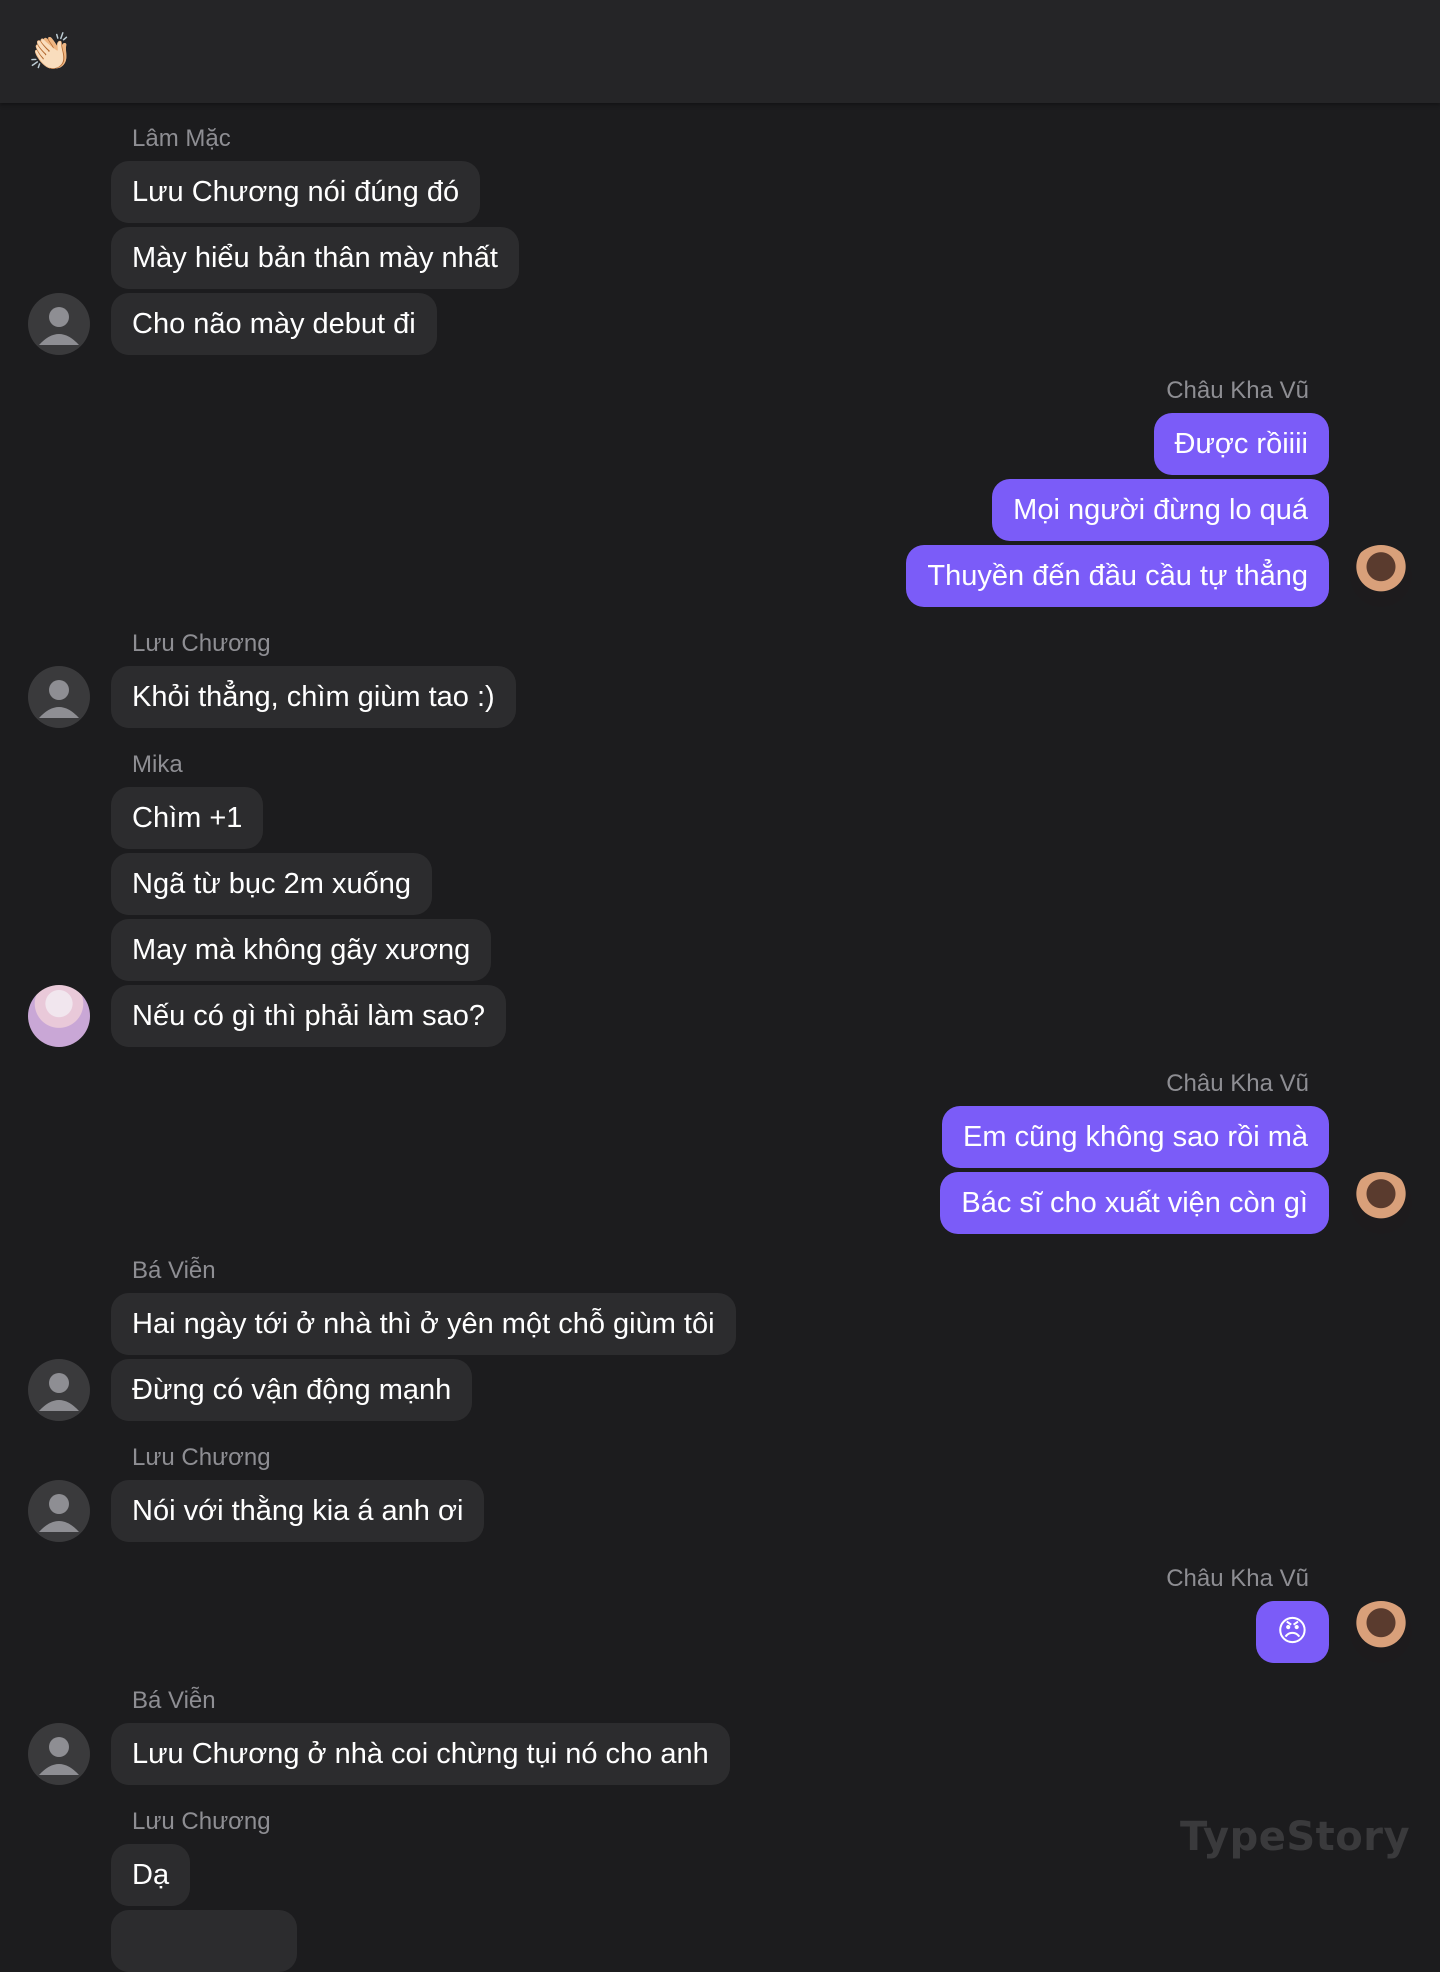 Image resolution: width=1440 pixels, height=1972 pixels. I want to click on message-bubble-partial, so click(204, 1941).